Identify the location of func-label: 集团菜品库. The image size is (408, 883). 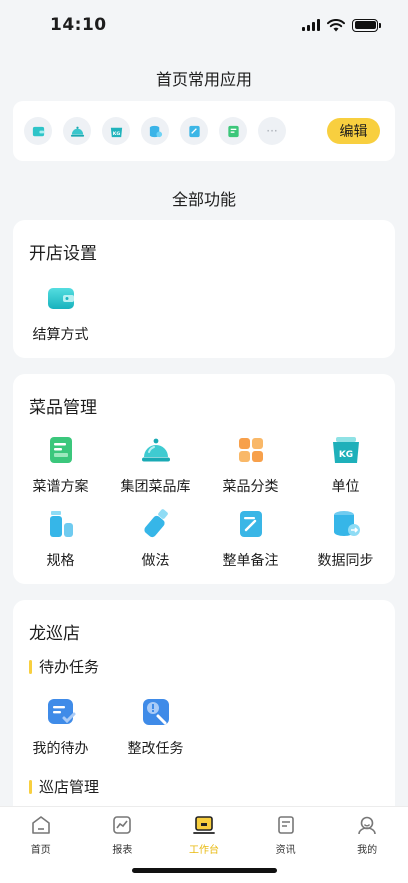
(155, 487).